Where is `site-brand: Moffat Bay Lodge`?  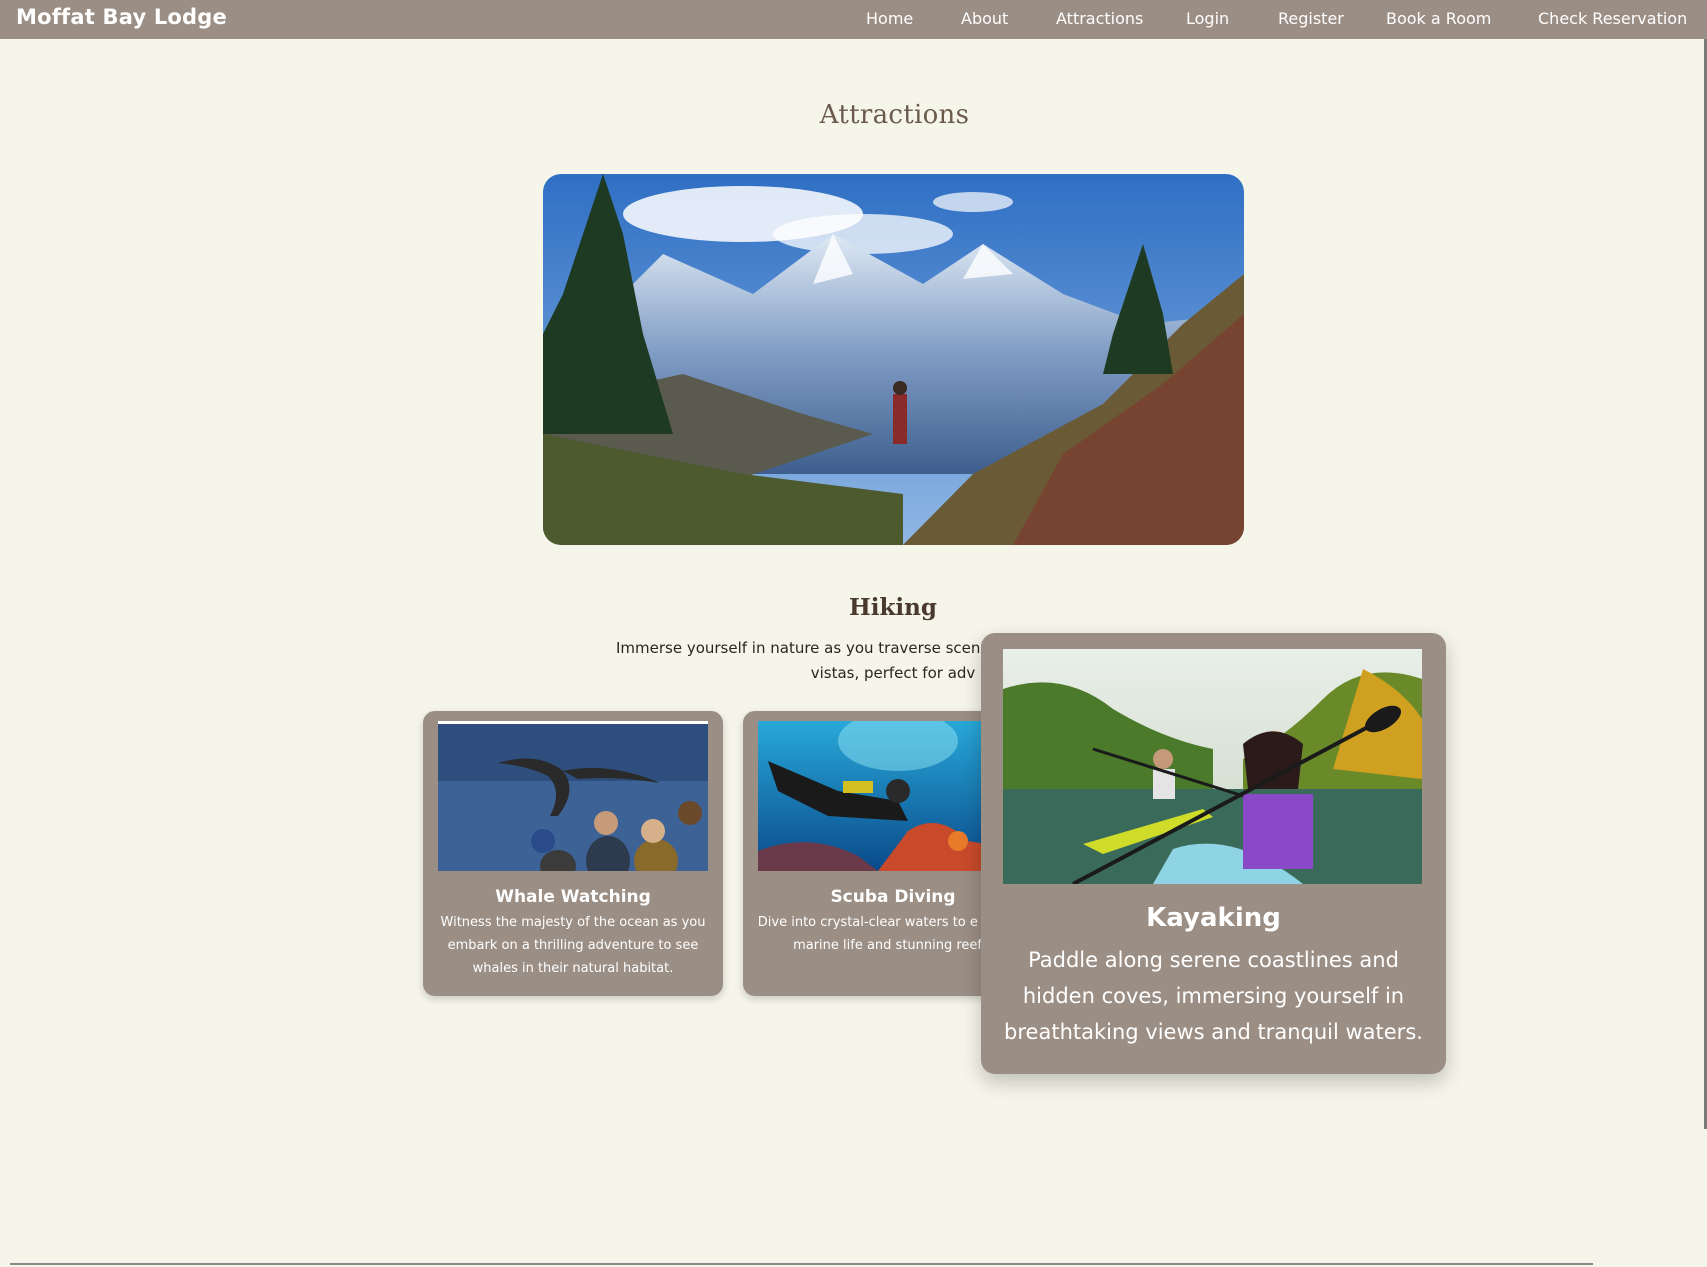 site-brand: Moffat Bay Lodge is located at coordinates (121, 17).